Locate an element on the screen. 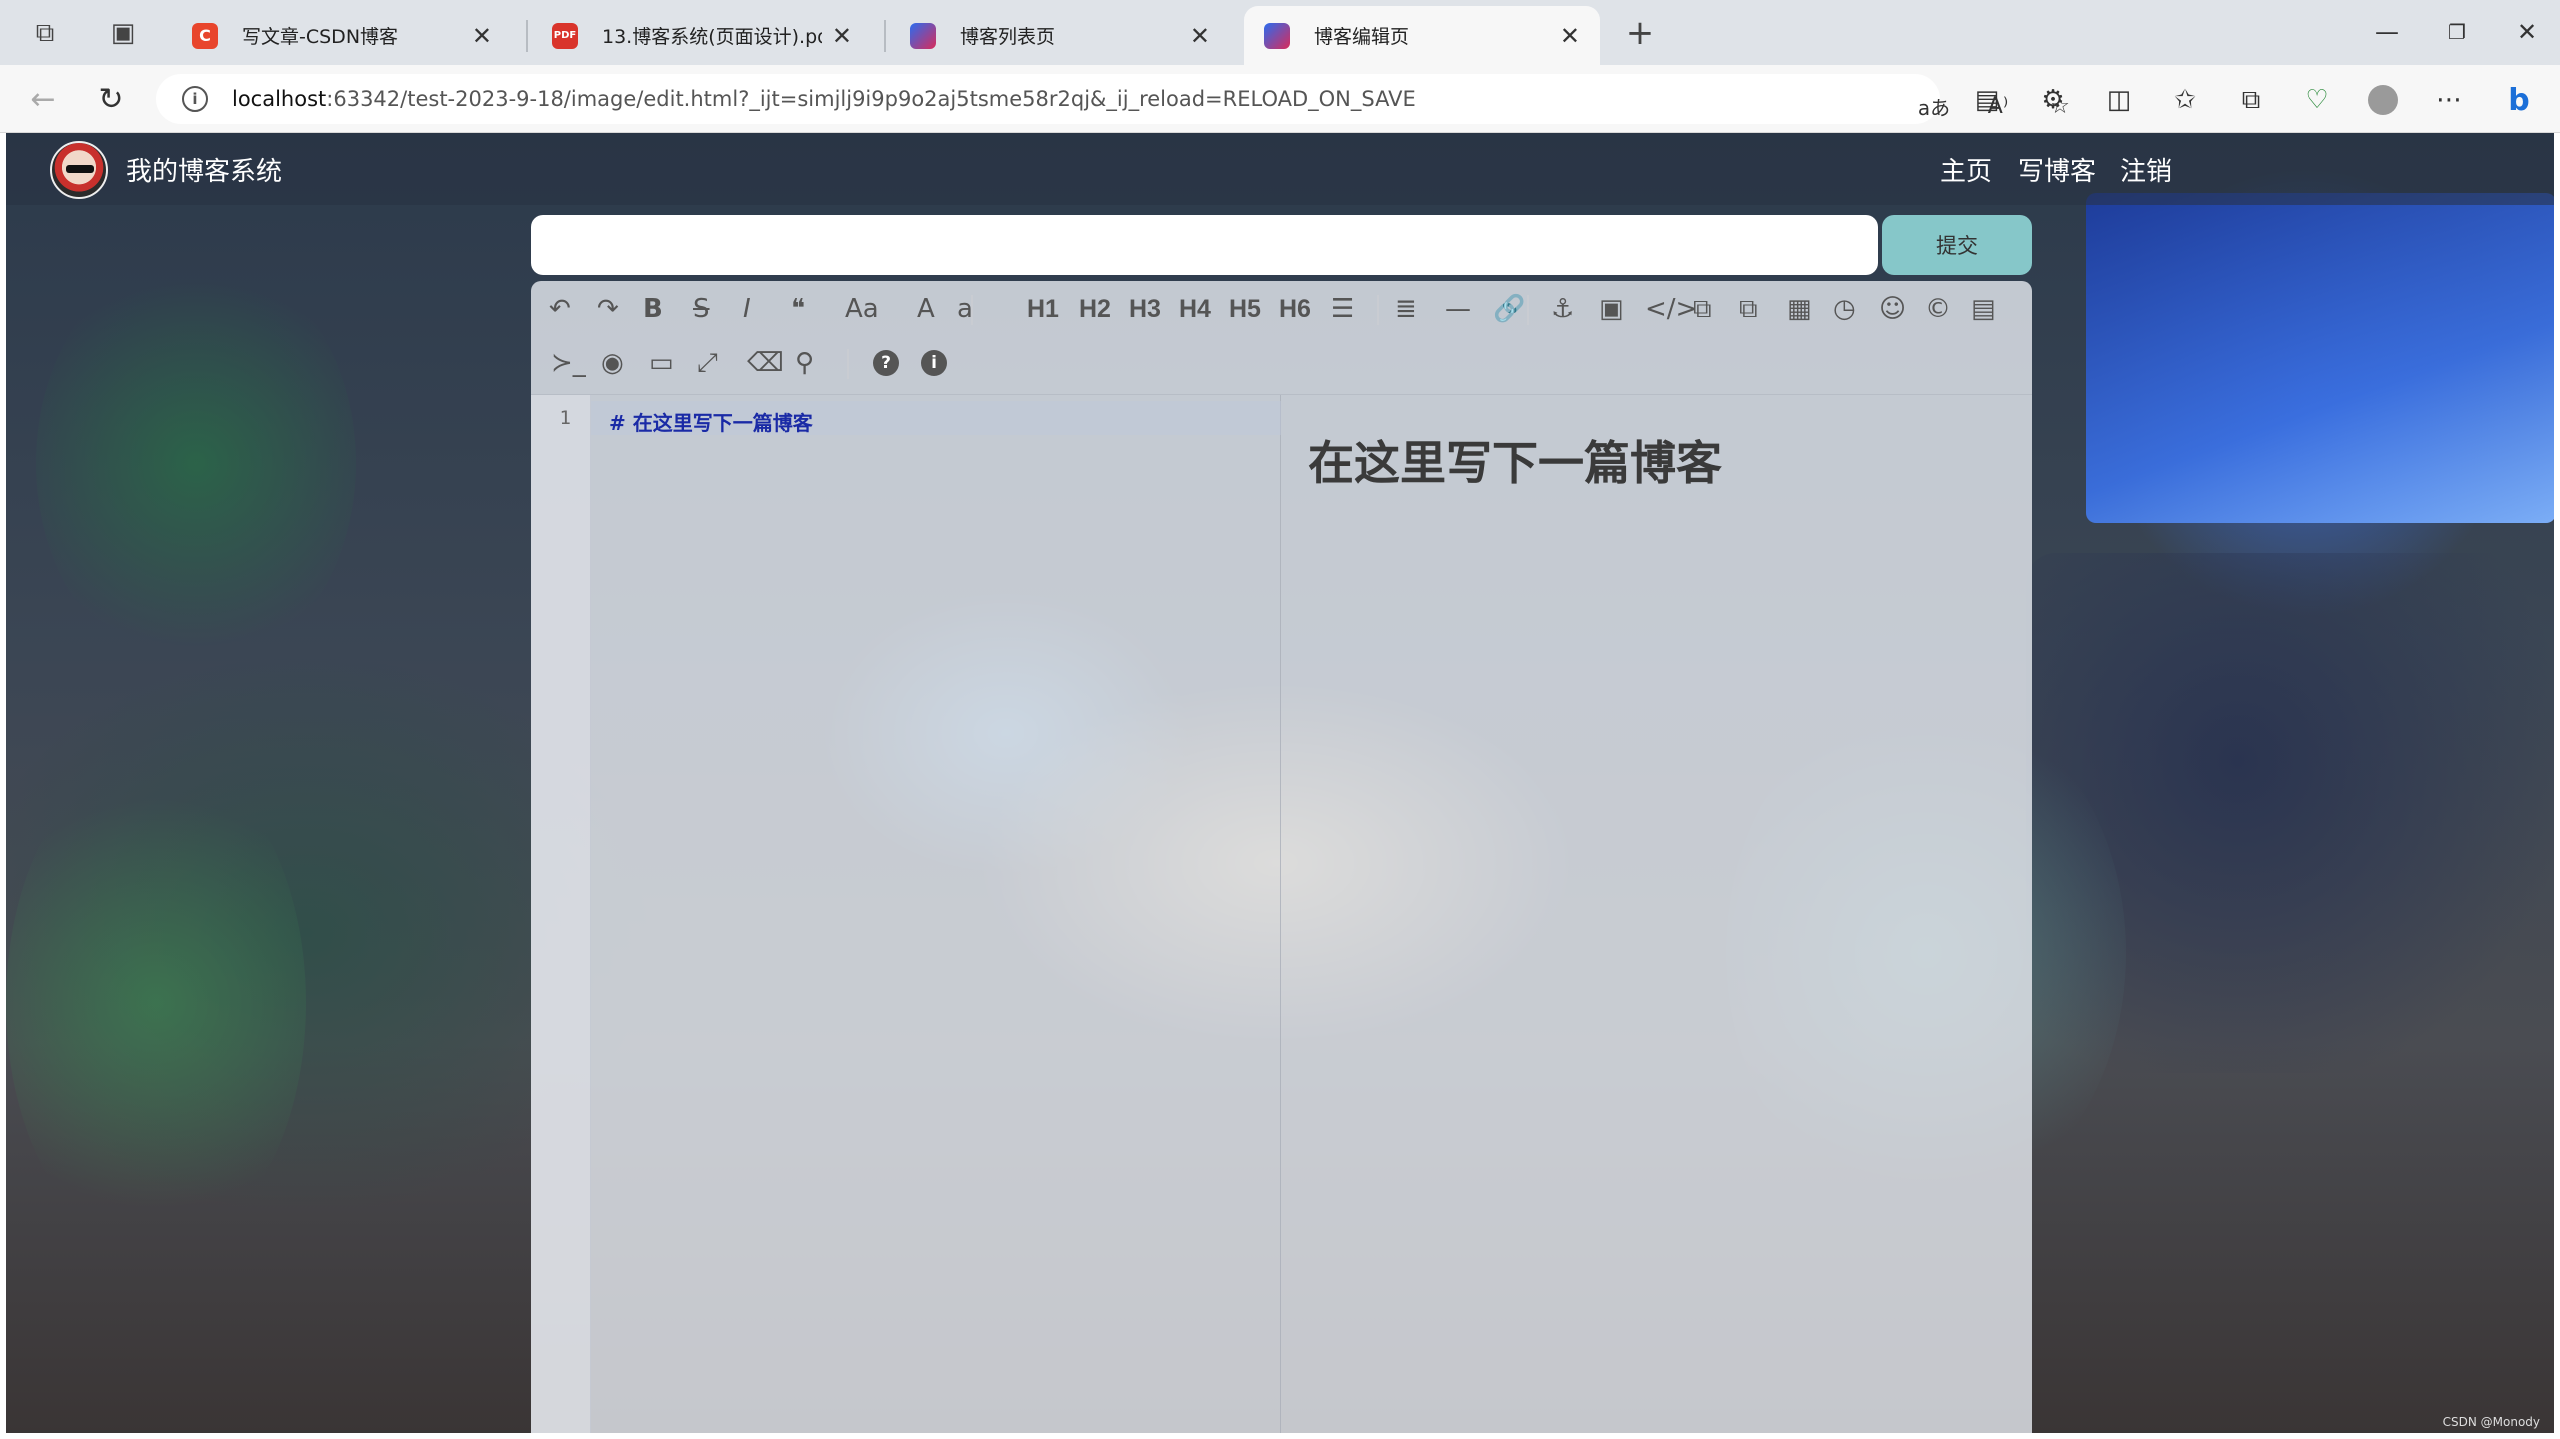  workspaces-icon: ⧉ is located at coordinates (45, 33).